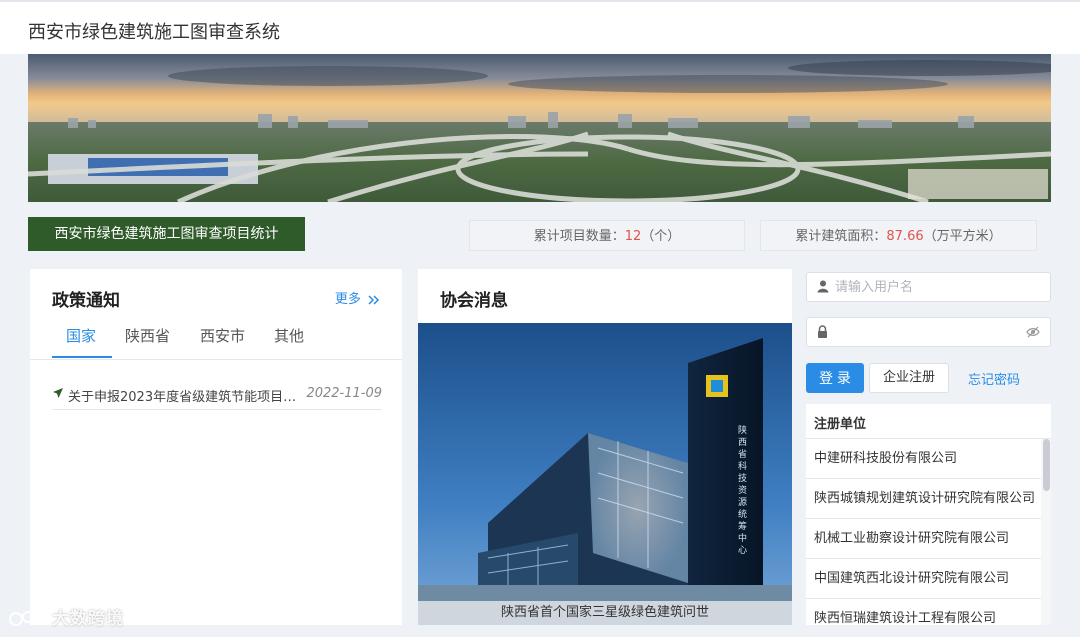 This screenshot has height=637, width=1080. I want to click on navigation-arrow-icon, so click(58, 393).